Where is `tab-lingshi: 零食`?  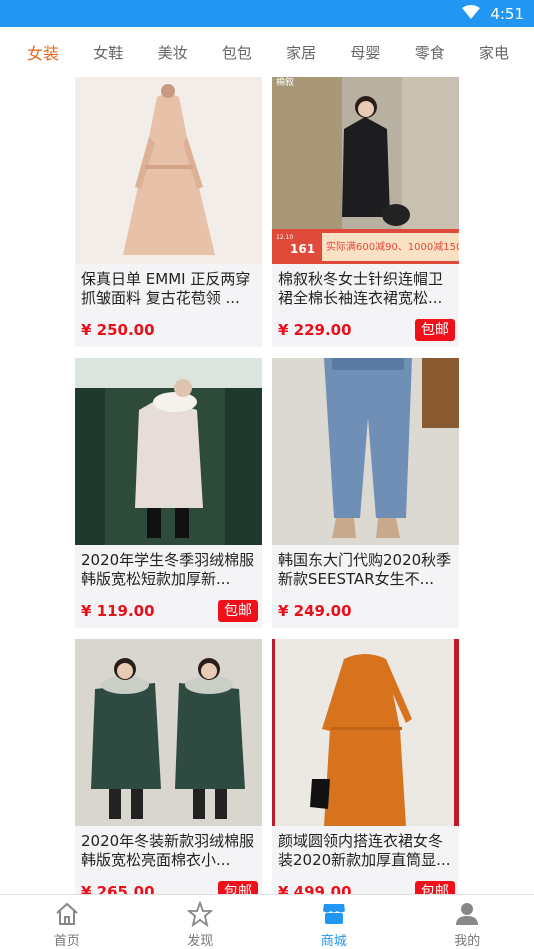
tab-lingshi: 零食 is located at coordinates (430, 52).